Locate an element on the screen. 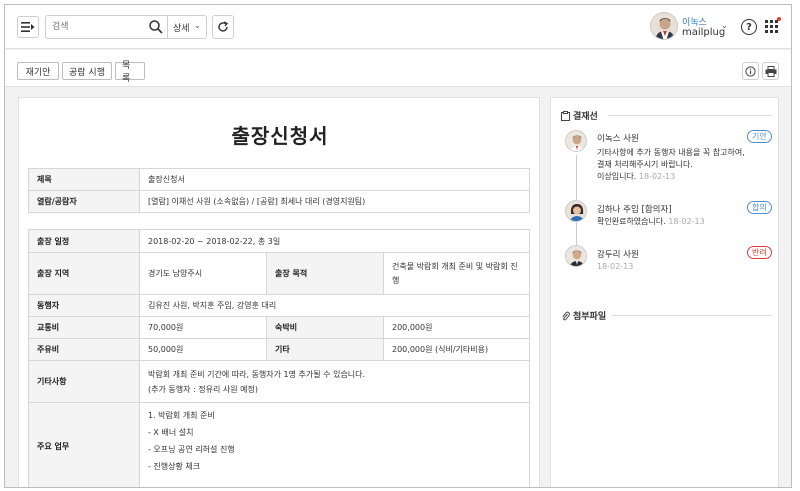 The height and width of the screenshot is (491, 800). user-avatar is located at coordinates (664, 26).